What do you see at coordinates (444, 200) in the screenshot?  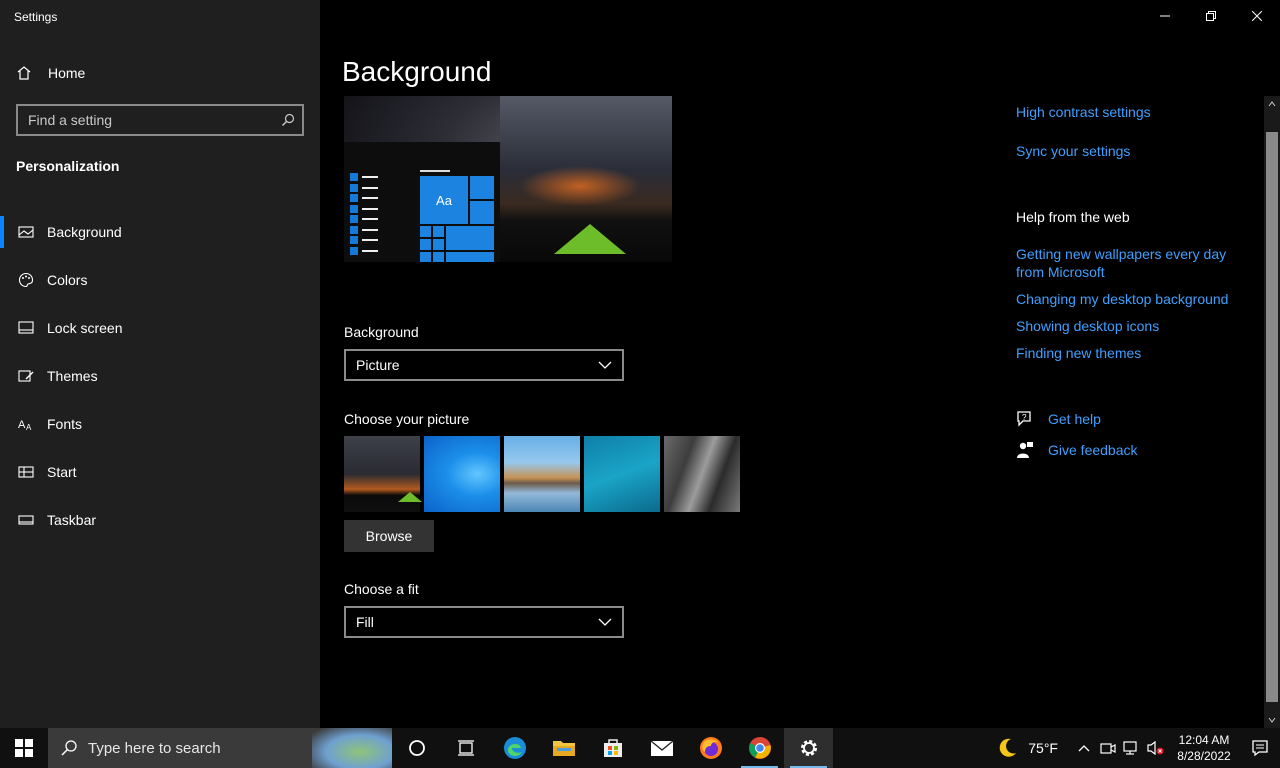 I see `preview-tile-aa: Aa` at bounding box center [444, 200].